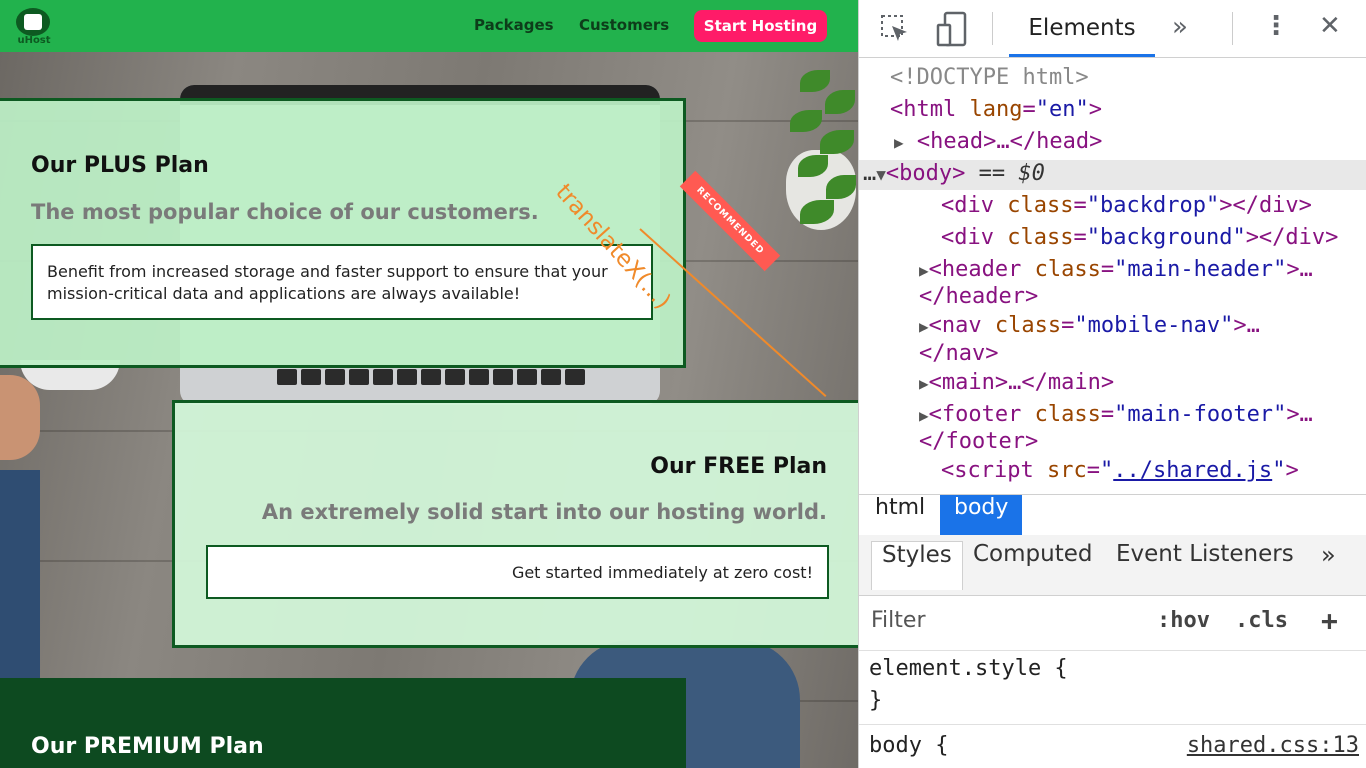 The width and height of the screenshot is (1366, 768). Describe the element at coordinates (1329, 620) in the screenshot. I see `add-rule-icon: +` at that location.